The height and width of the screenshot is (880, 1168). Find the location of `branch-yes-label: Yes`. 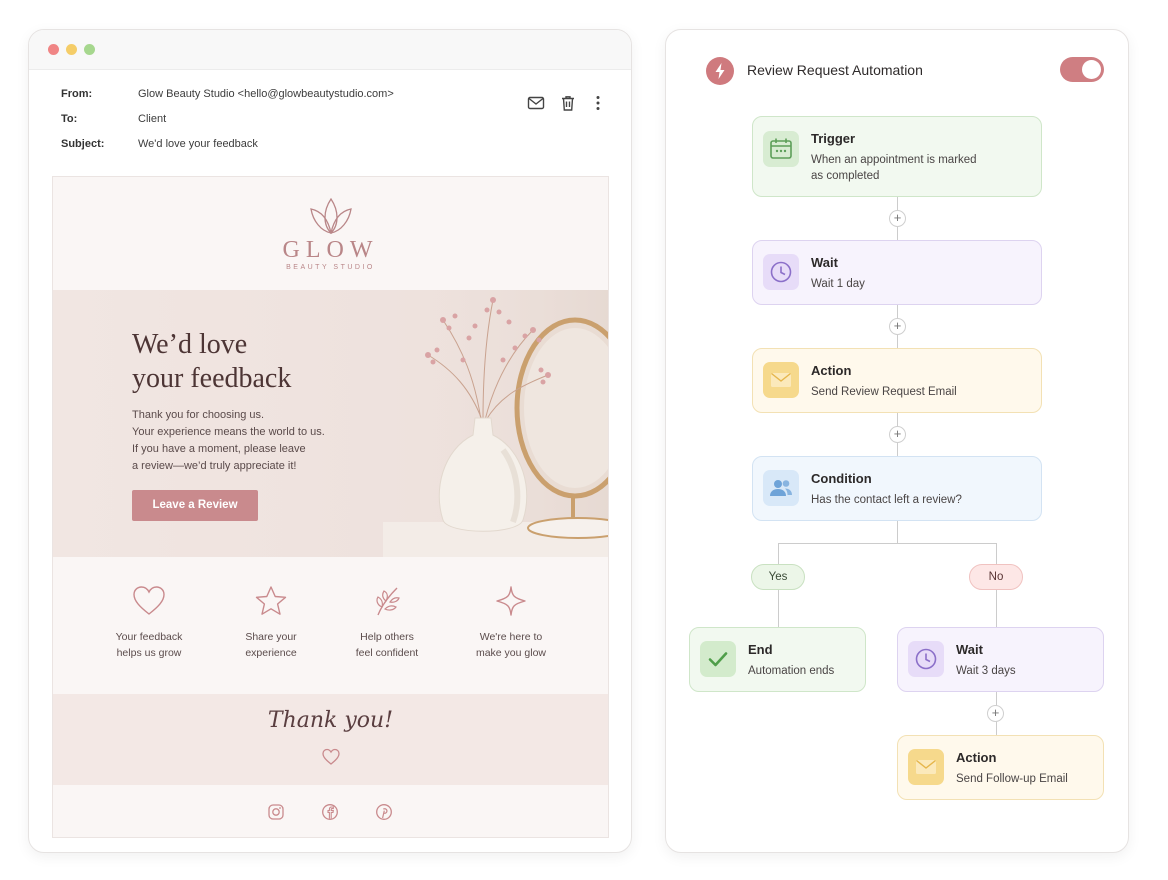

branch-yes-label: Yes is located at coordinates (778, 577).